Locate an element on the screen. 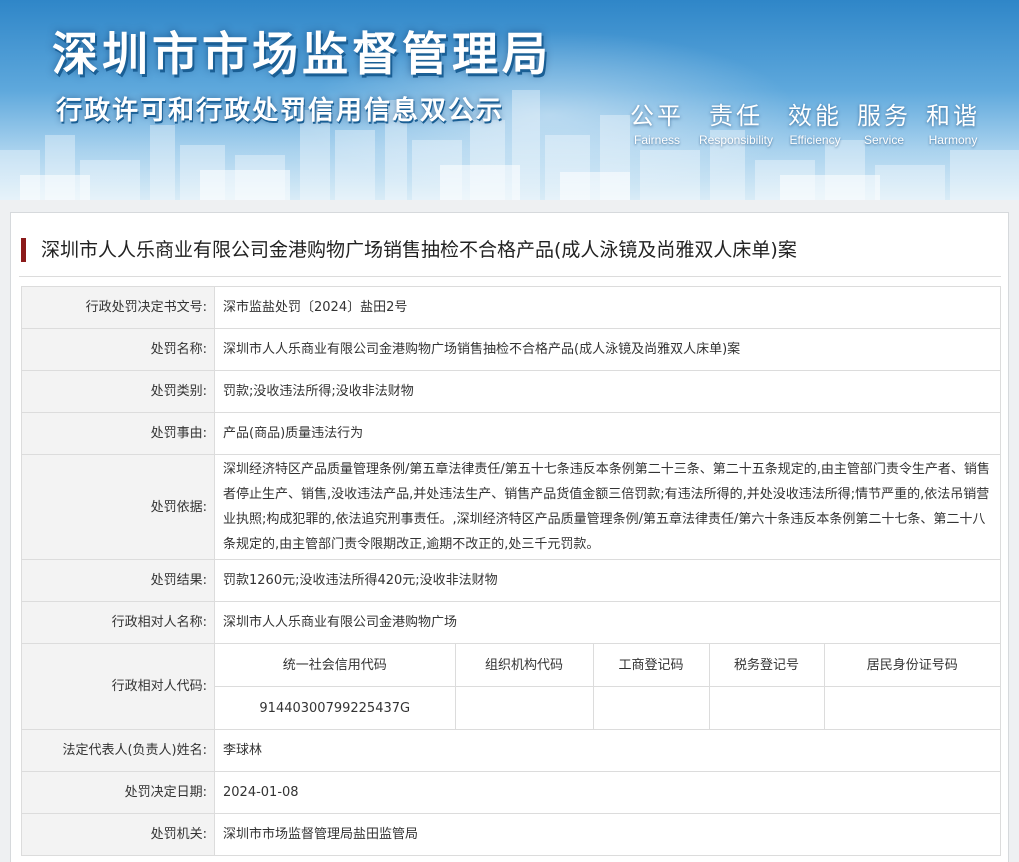 The image size is (1019, 862). tax-reg-value is located at coordinates (766, 707).